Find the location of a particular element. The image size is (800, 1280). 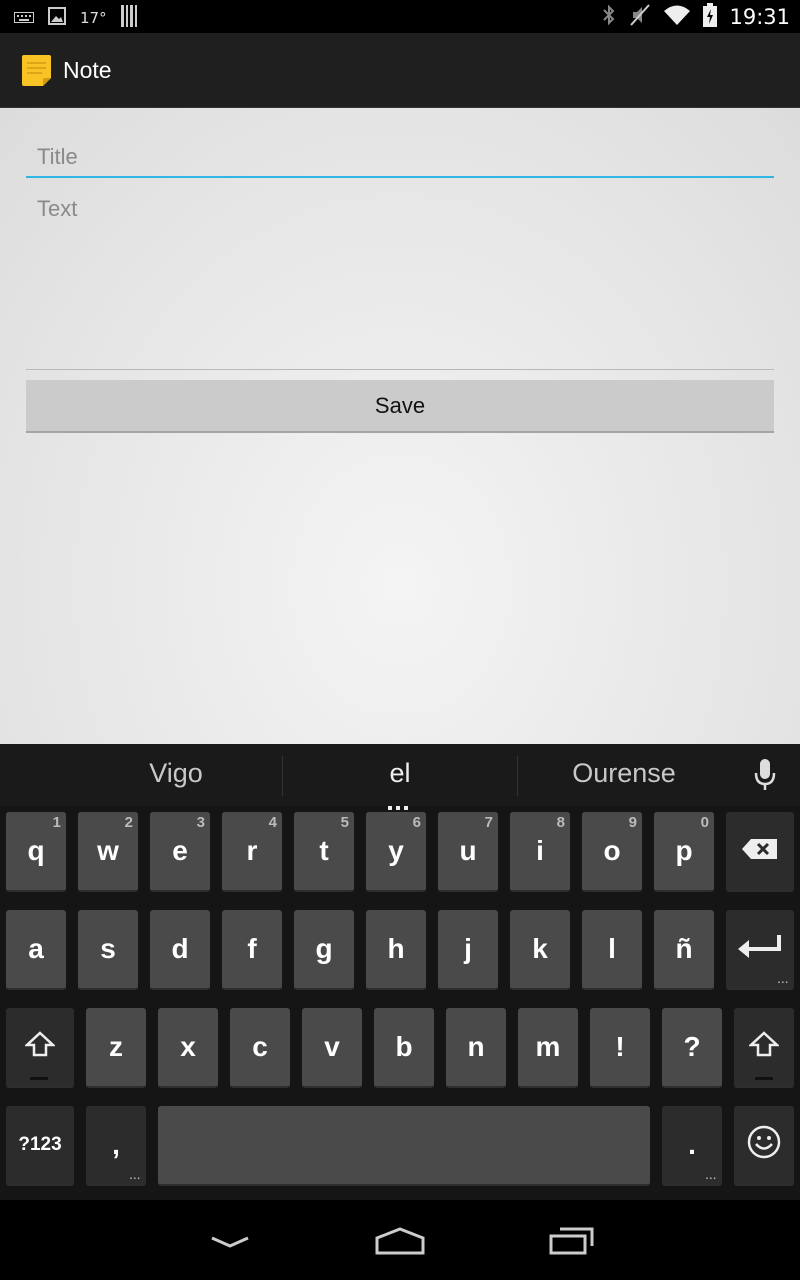

key-v: v is located at coordinates (332, 1048).